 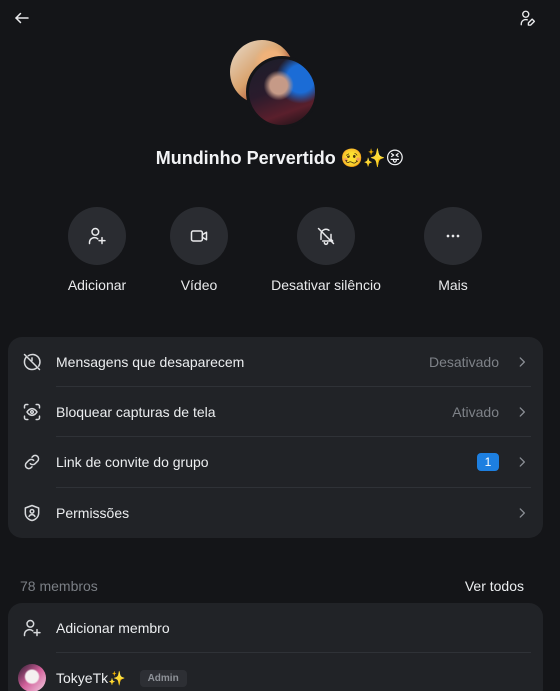 I want to click on group-avatar-stack, so click(x=275, y=85).